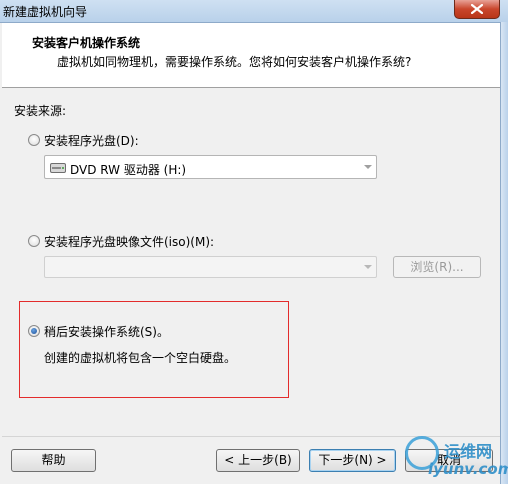 This screenshot has height=484, width=508. I want to click on close-icon, so click(477, 9).